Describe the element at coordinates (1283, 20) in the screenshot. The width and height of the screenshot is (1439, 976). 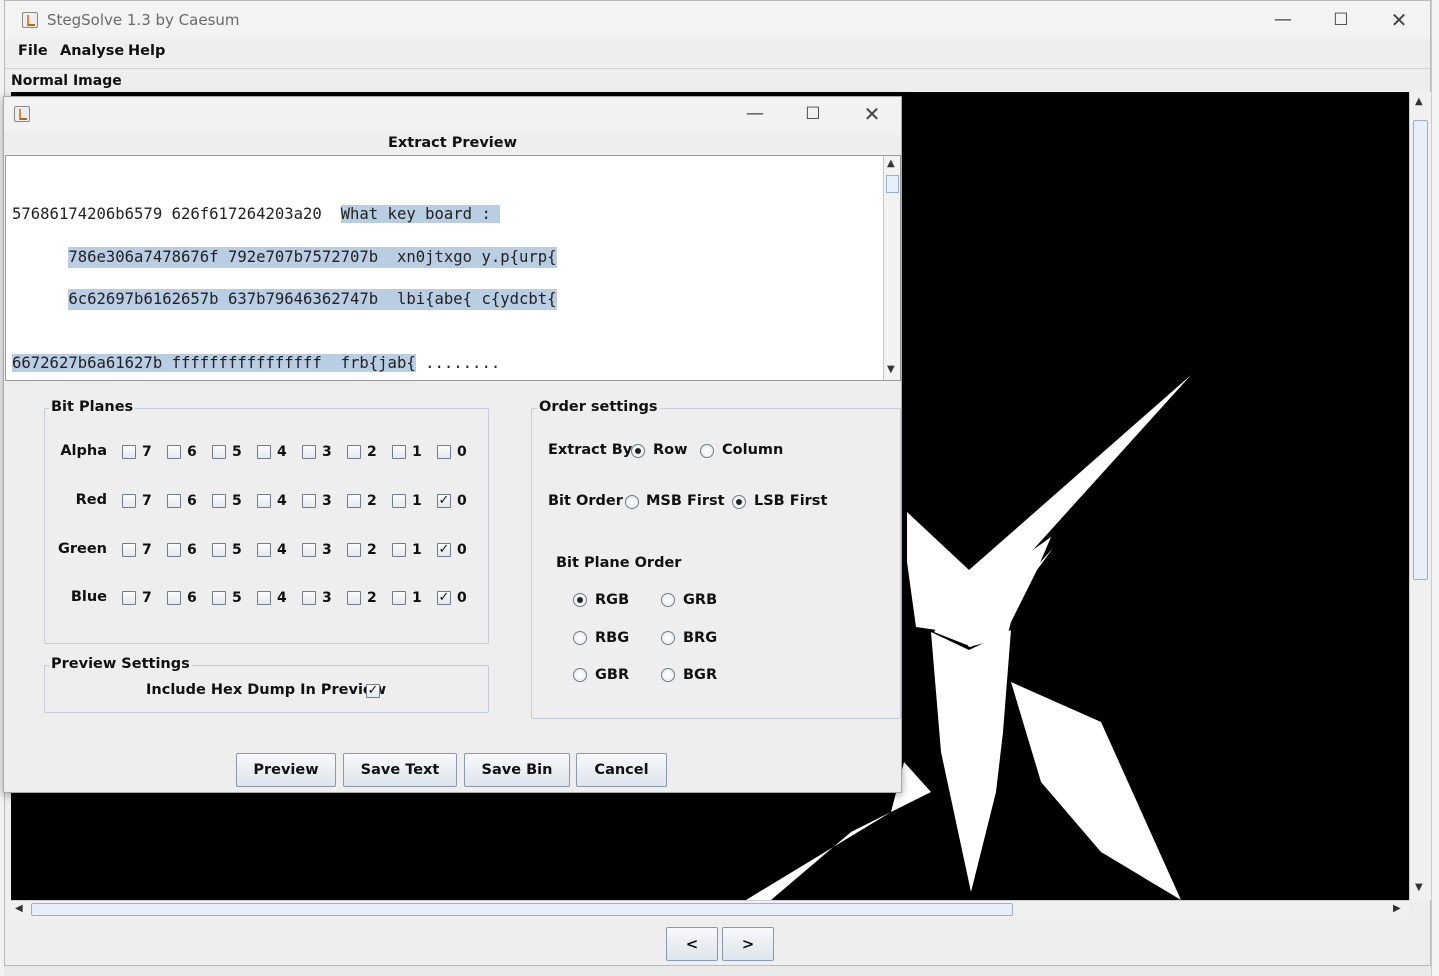
I see `minimize-icon: —` at that location.